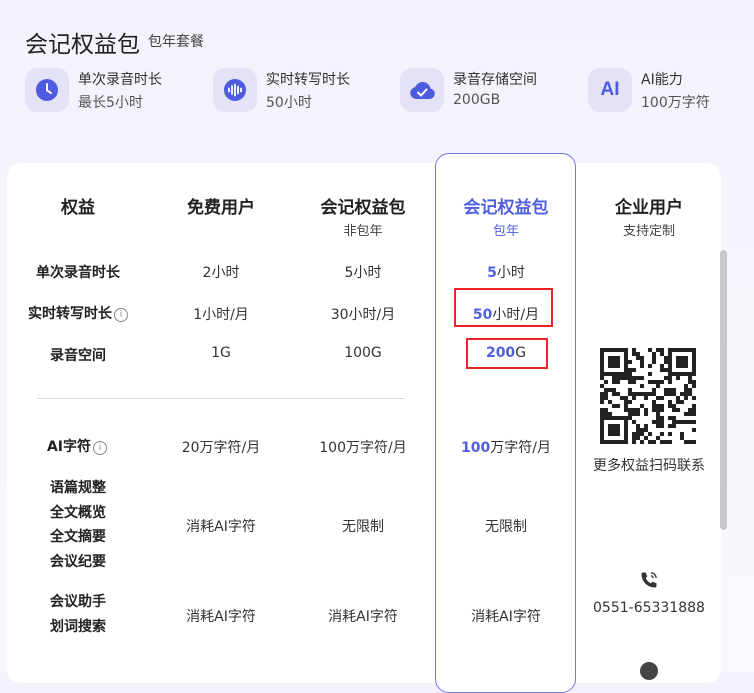 The width and height of the screenshot is (754, 693). What do you see at coordinates (221, 315) in the screenshot?
I see `cell-free-transcribe: 1小时/月` at bounding box center [221, 315].